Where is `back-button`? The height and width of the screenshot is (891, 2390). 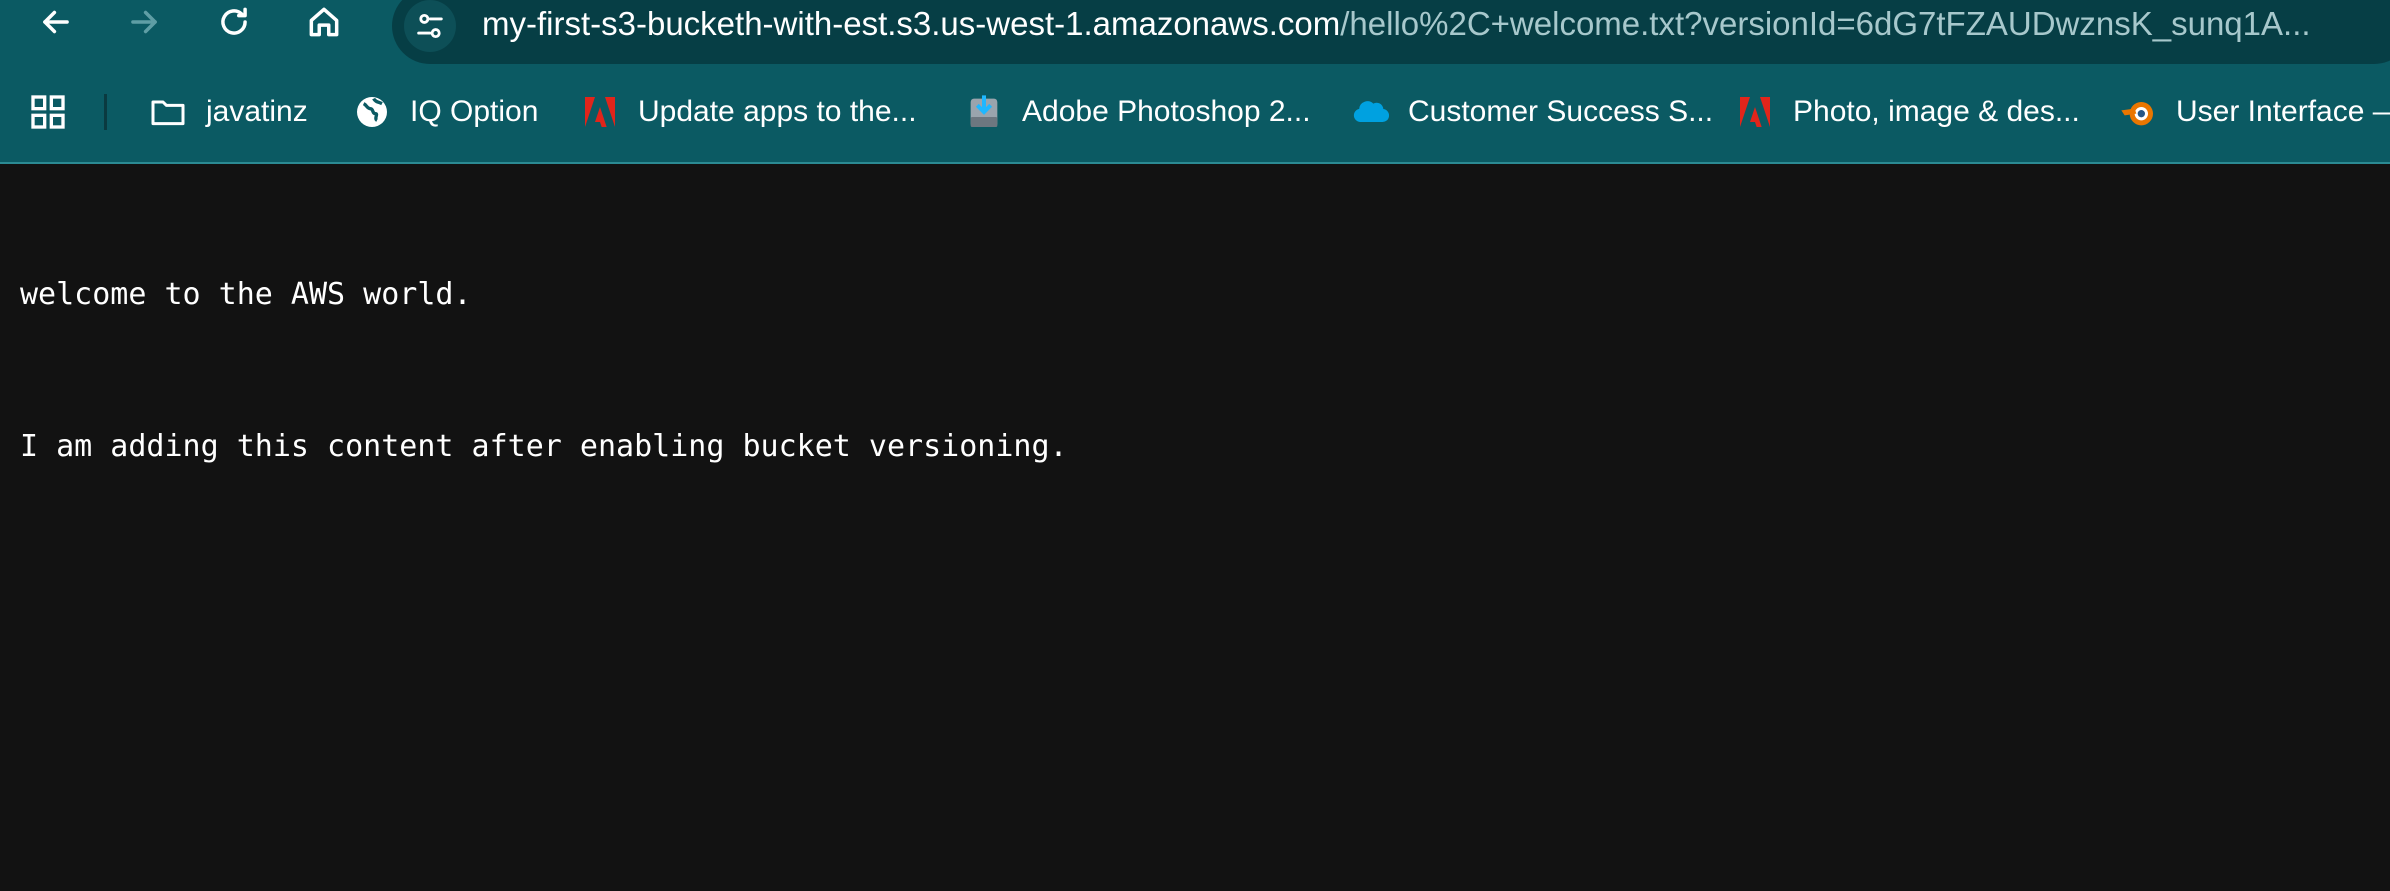
back-button is located at coordinates (56, 22).